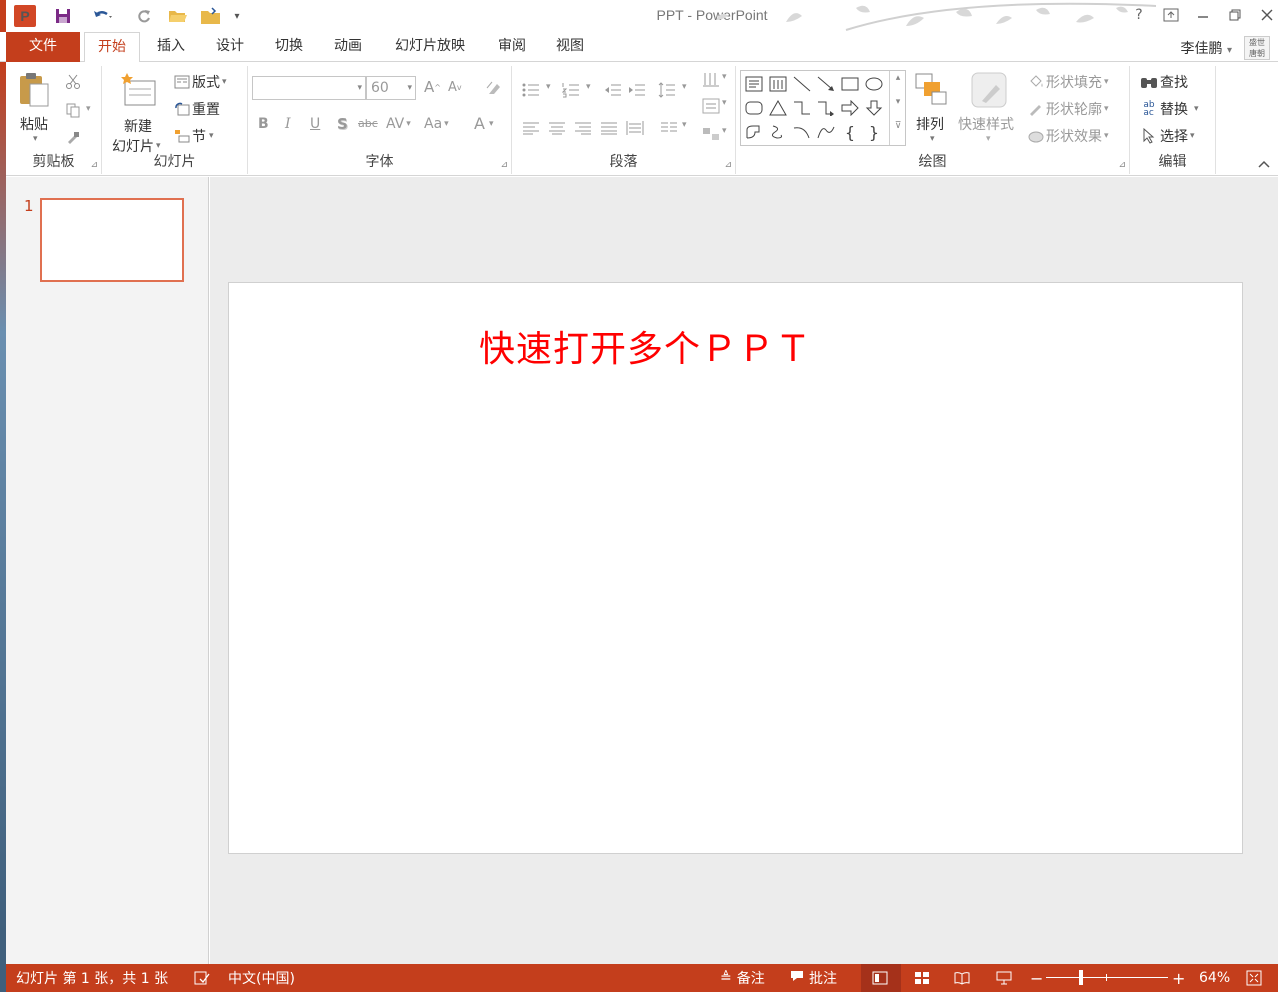  What do you see at coordinates (398, 124) in the screenshot?
I see `char-spacing-button: AV ▾` at bounding box center [398, 124].